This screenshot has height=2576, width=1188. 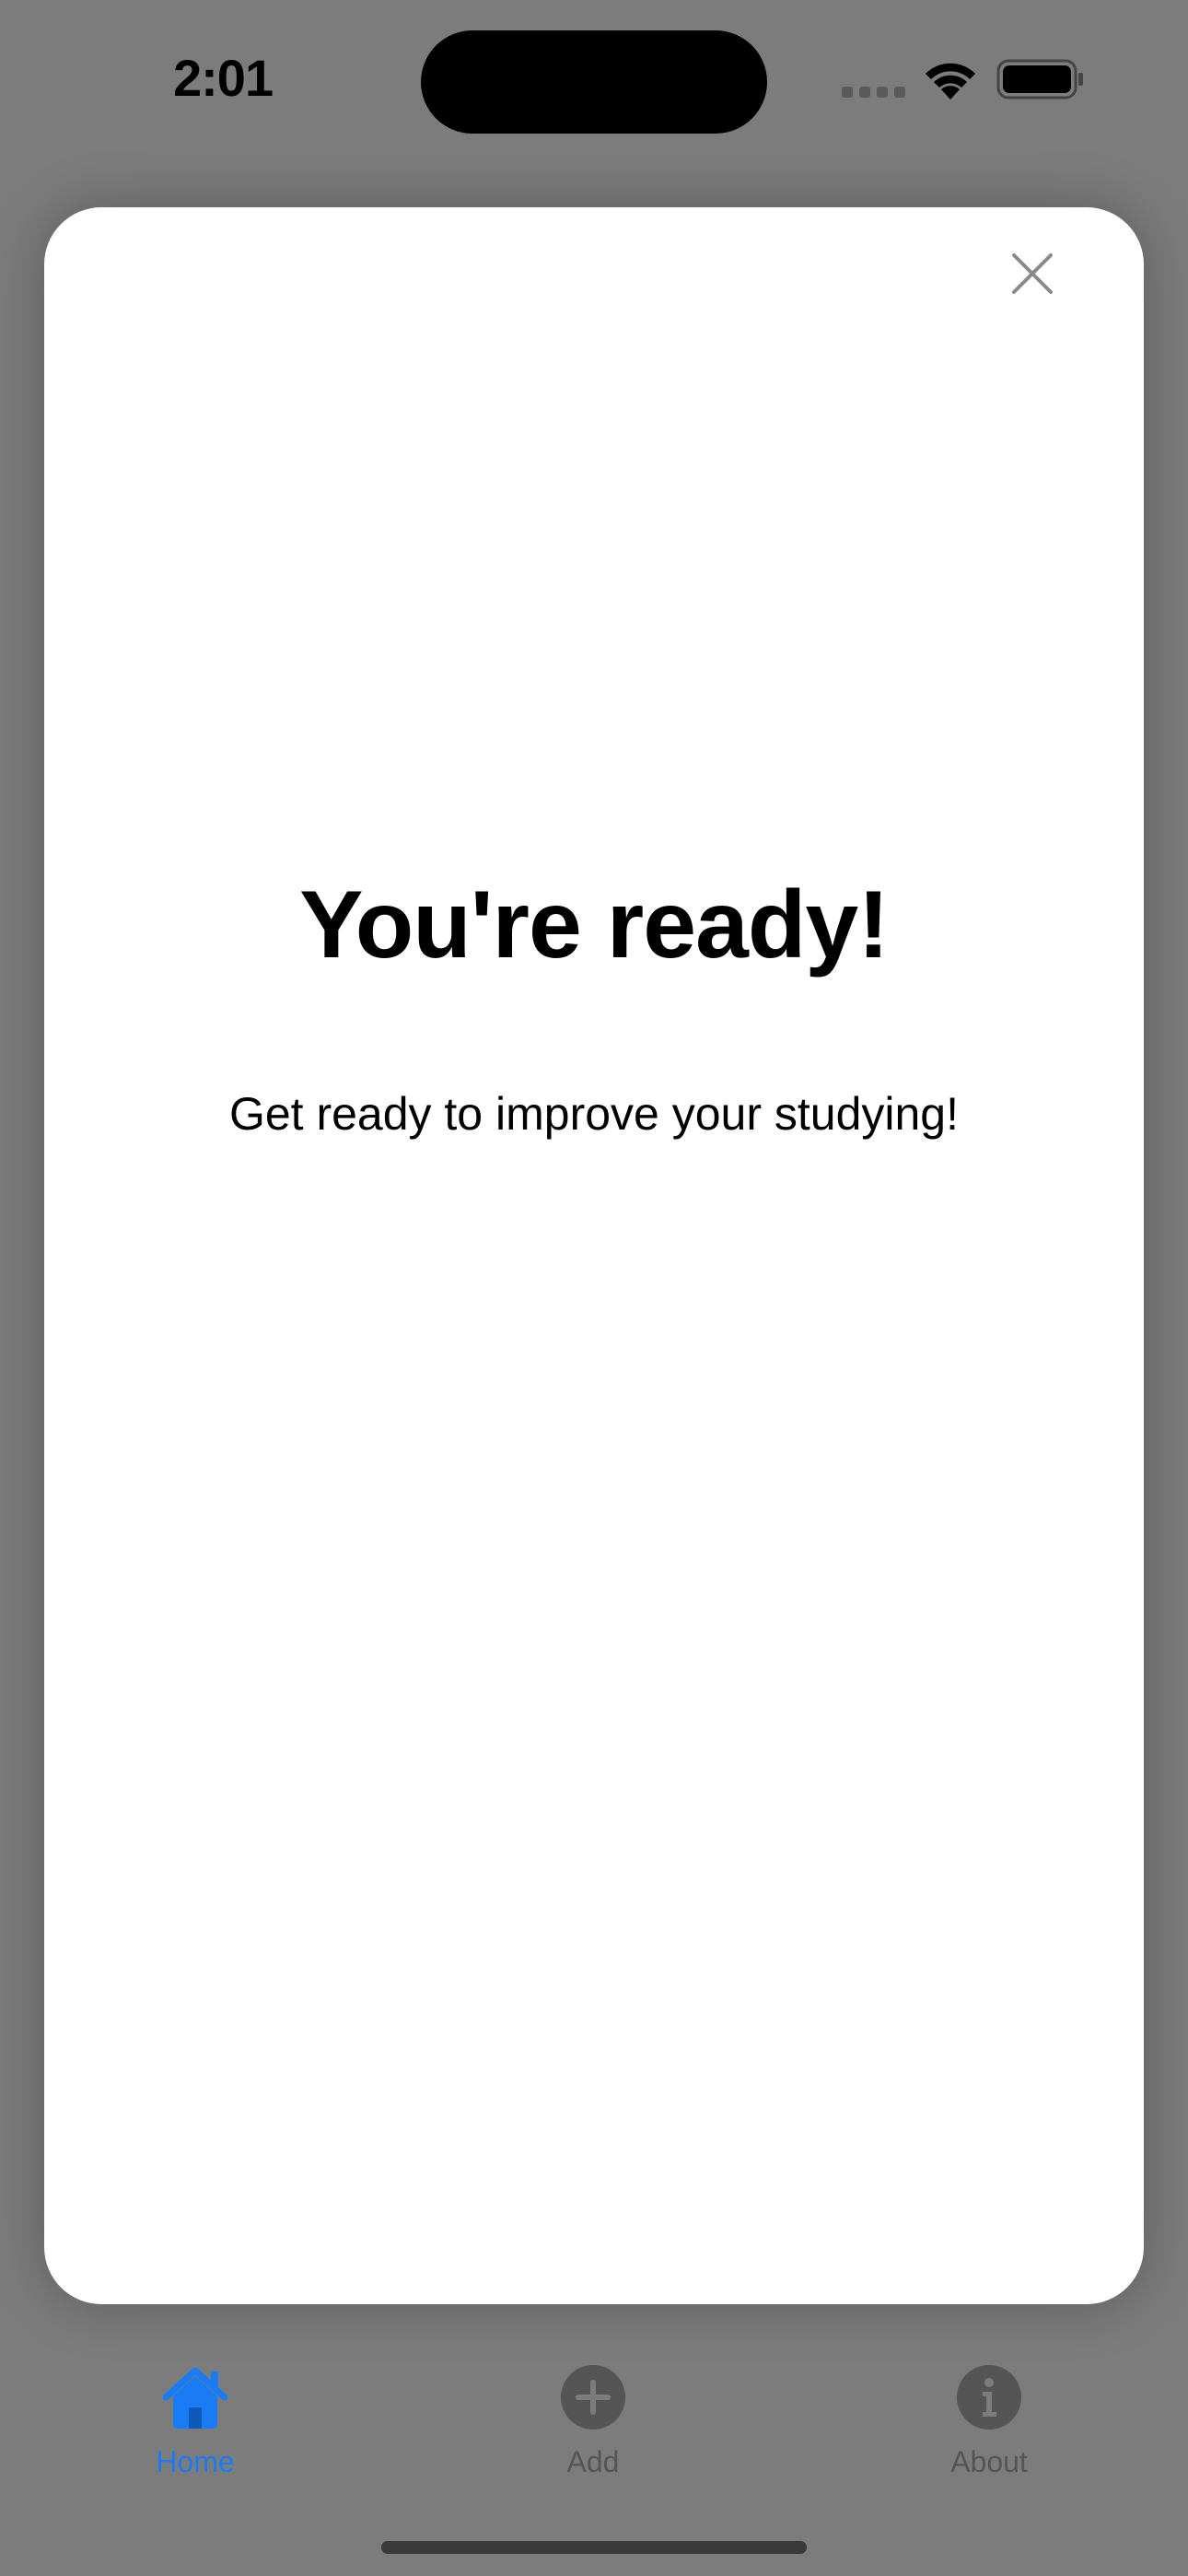 I want to click on close-icon, so click(x=1032, y=273).